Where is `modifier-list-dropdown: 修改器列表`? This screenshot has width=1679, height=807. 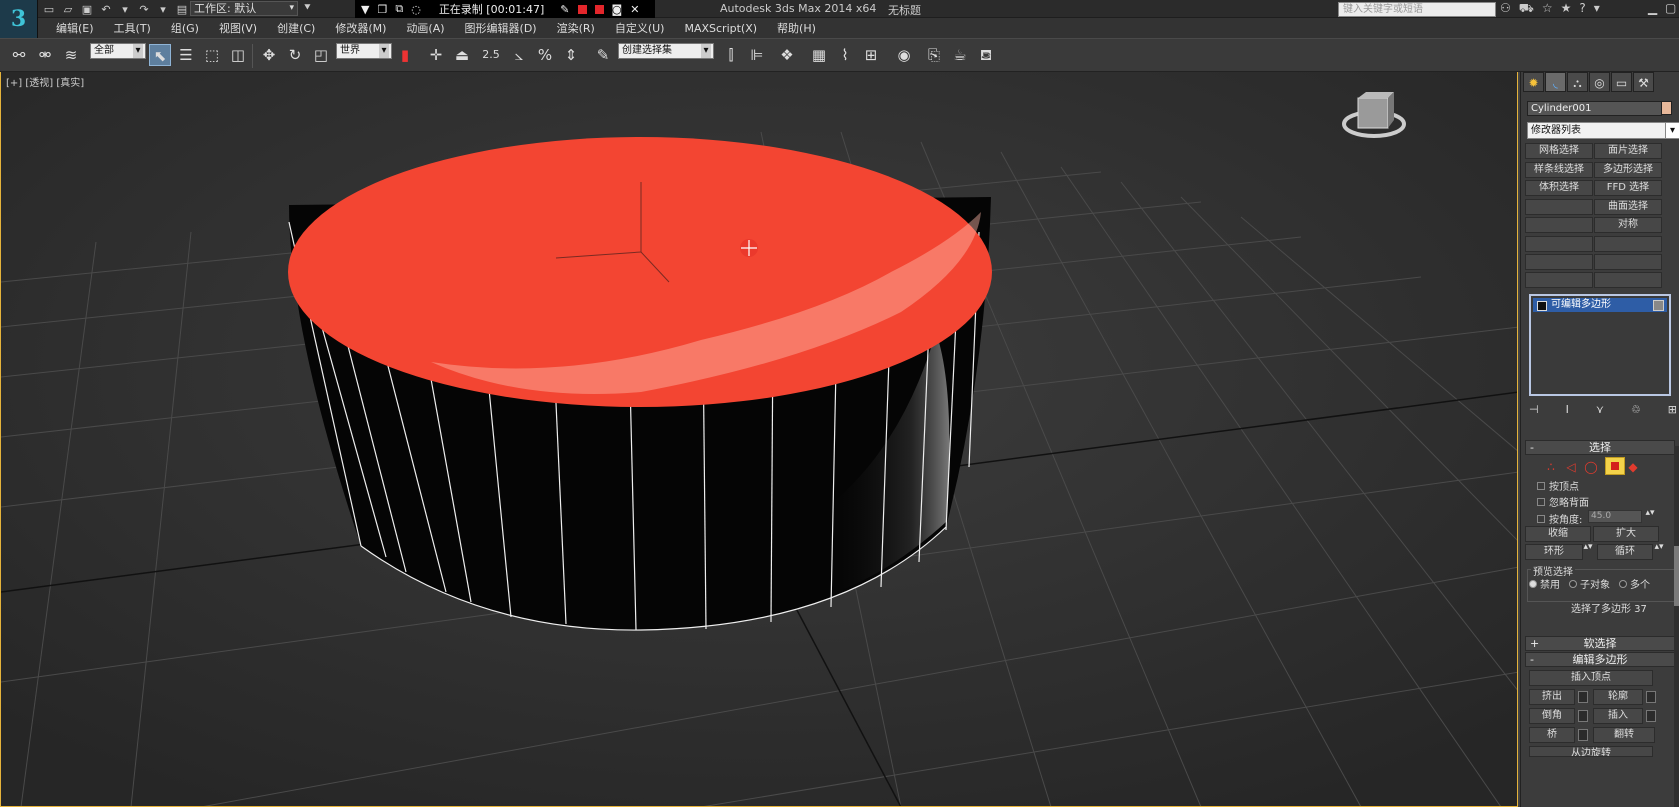 modifier-list-dropdown: 修改器列表 is located at coordinates (1603, 130).